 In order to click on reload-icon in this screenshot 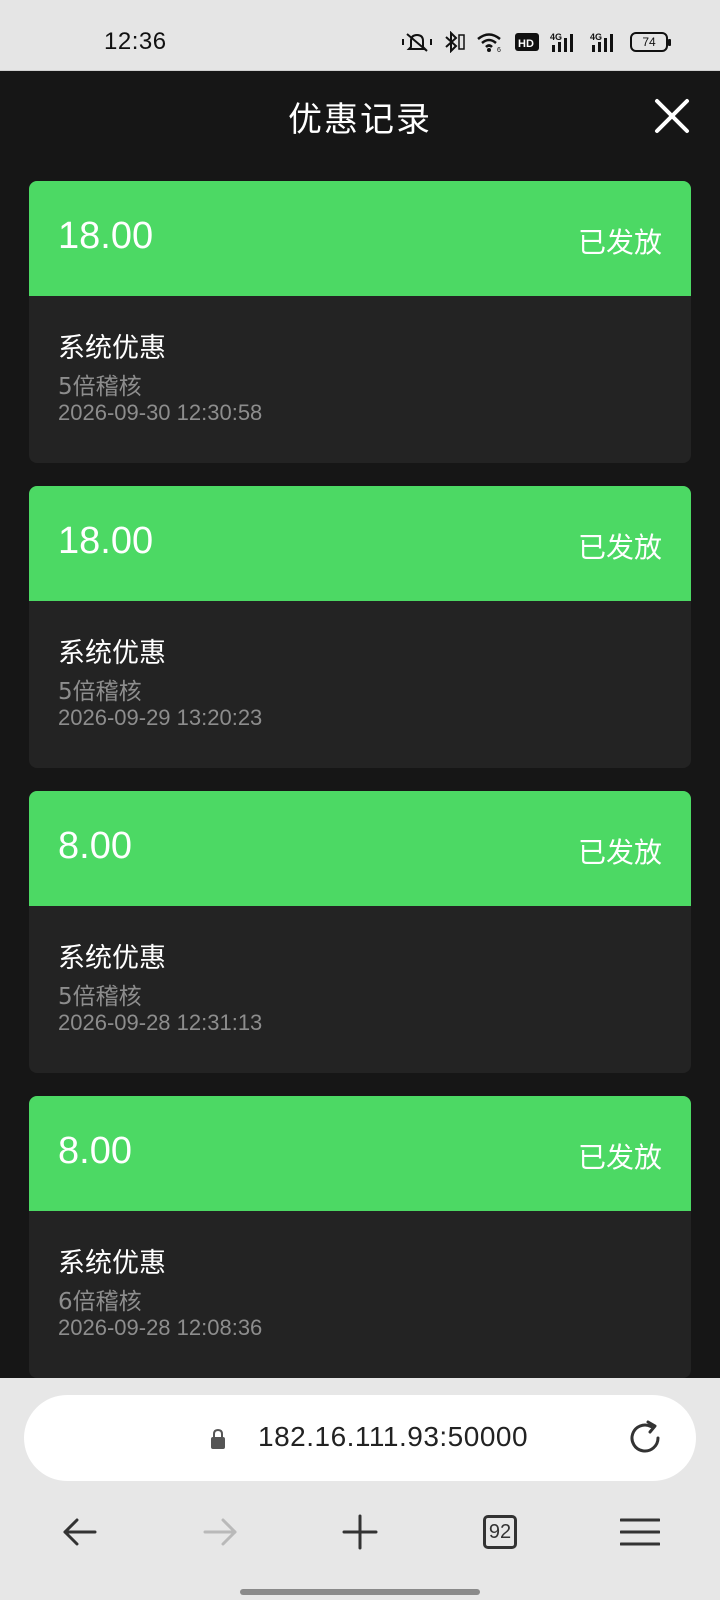, I will do `click(645, 1438)`.